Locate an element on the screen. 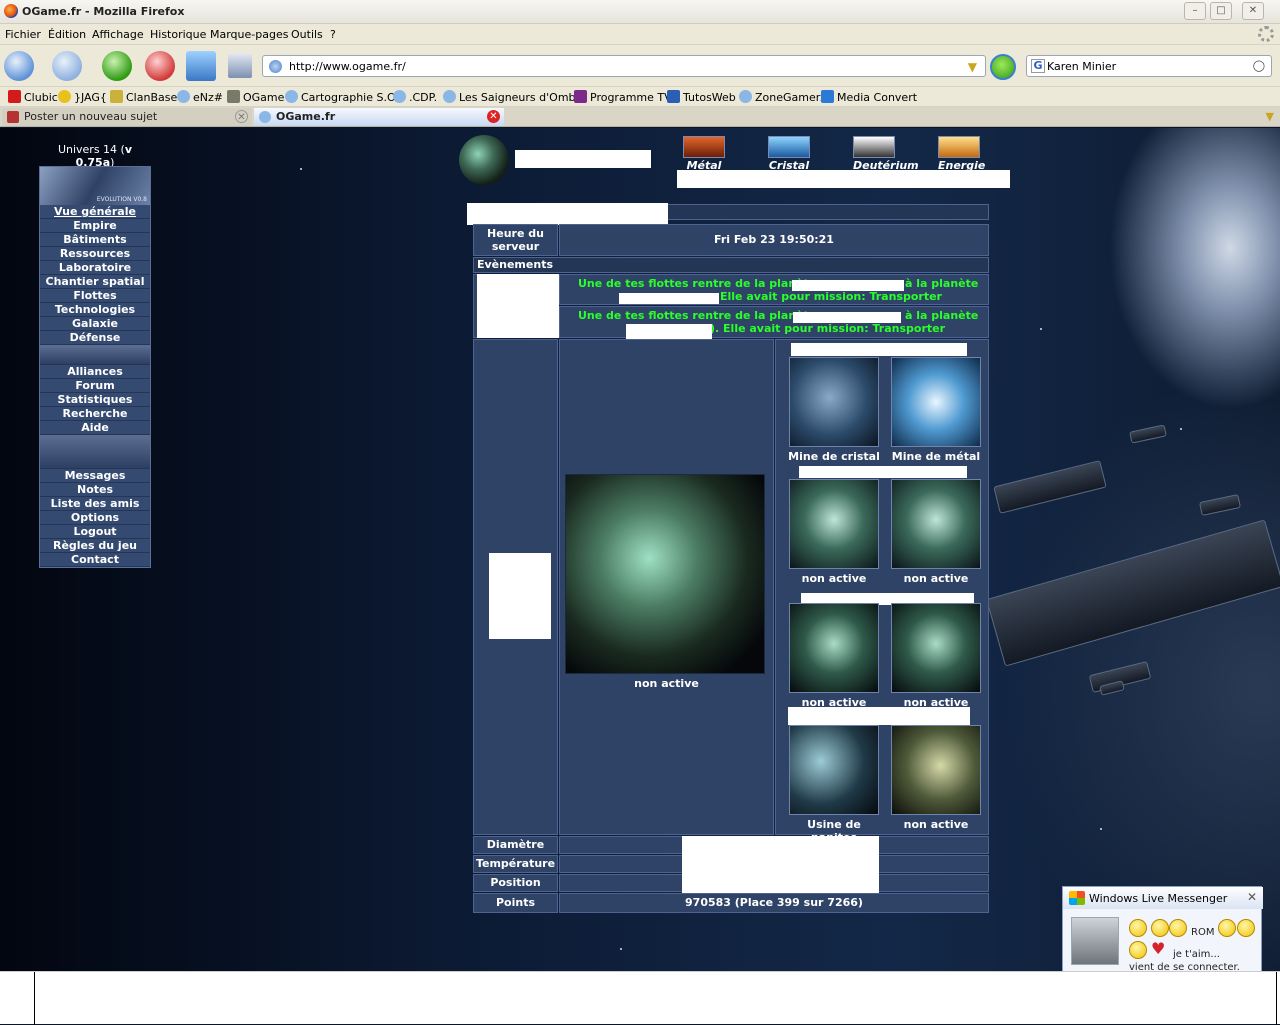  menu-logout: Logout is located at coordinates (95, 532).